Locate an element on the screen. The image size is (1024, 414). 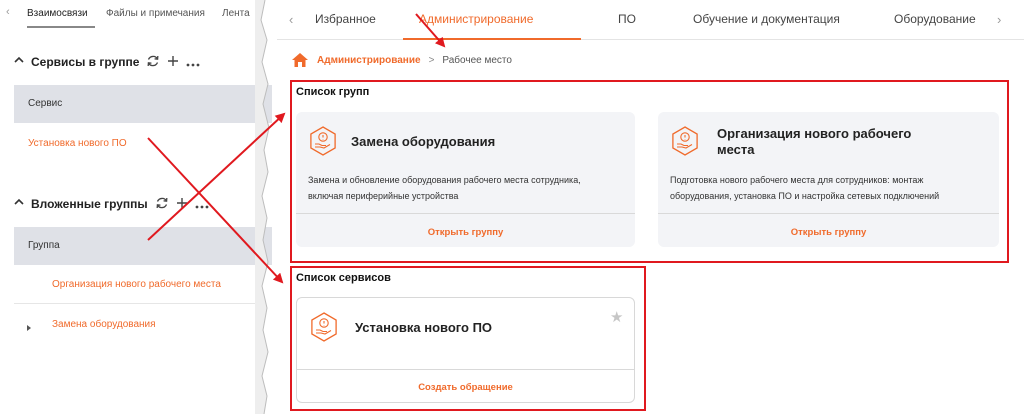
active-tab-underline is located at coordinates (61, 27).